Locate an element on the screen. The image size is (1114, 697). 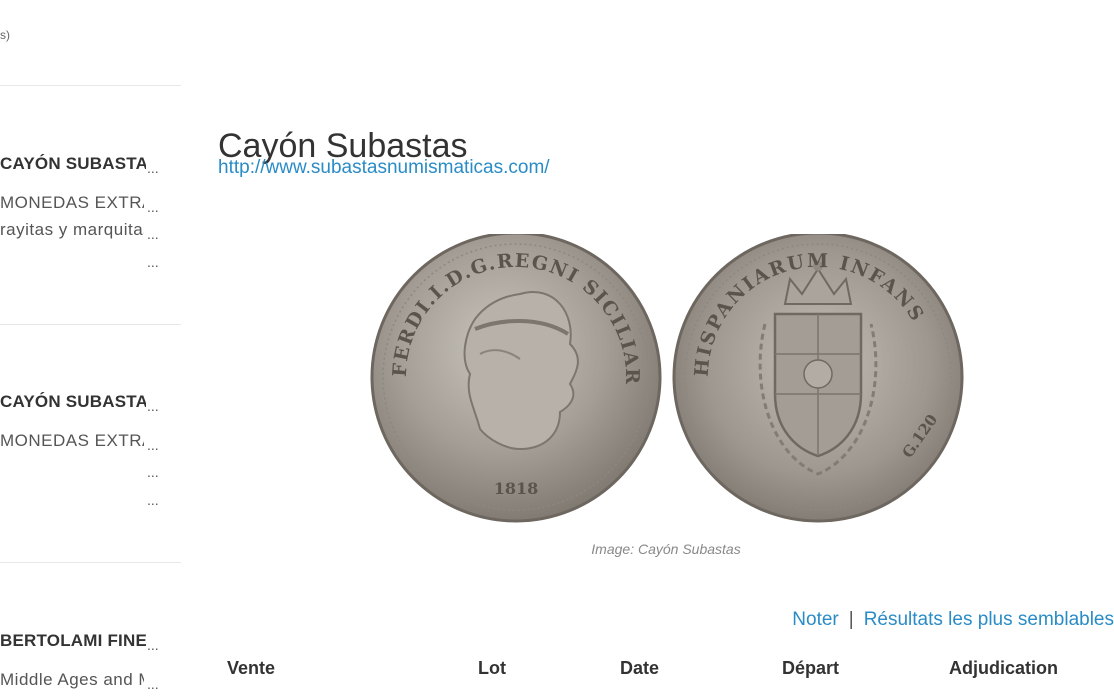
coin-date: 1818 is located at coordinates (516, 488).